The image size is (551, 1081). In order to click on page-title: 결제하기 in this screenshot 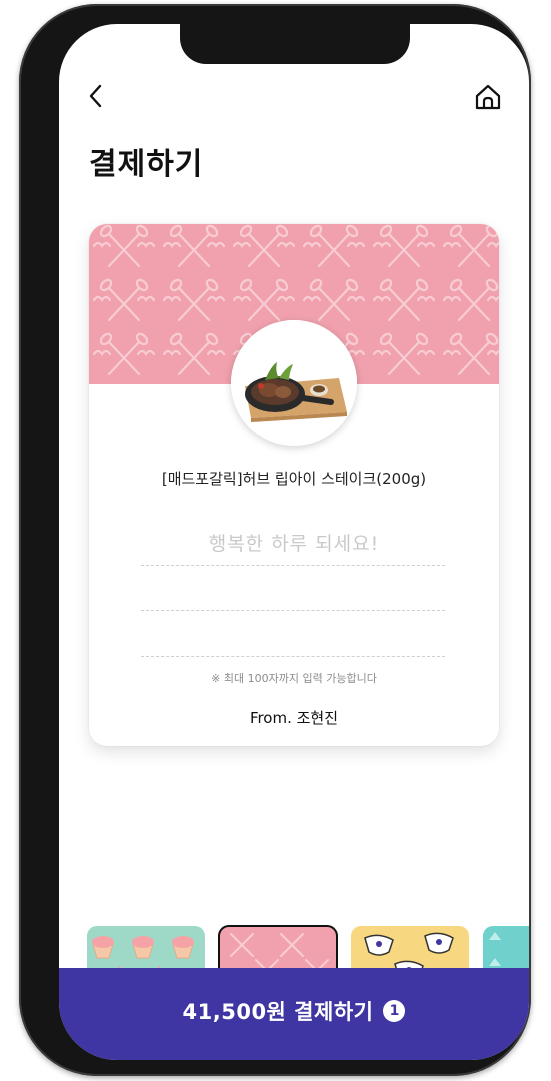, I will do `click(146, 164)`.